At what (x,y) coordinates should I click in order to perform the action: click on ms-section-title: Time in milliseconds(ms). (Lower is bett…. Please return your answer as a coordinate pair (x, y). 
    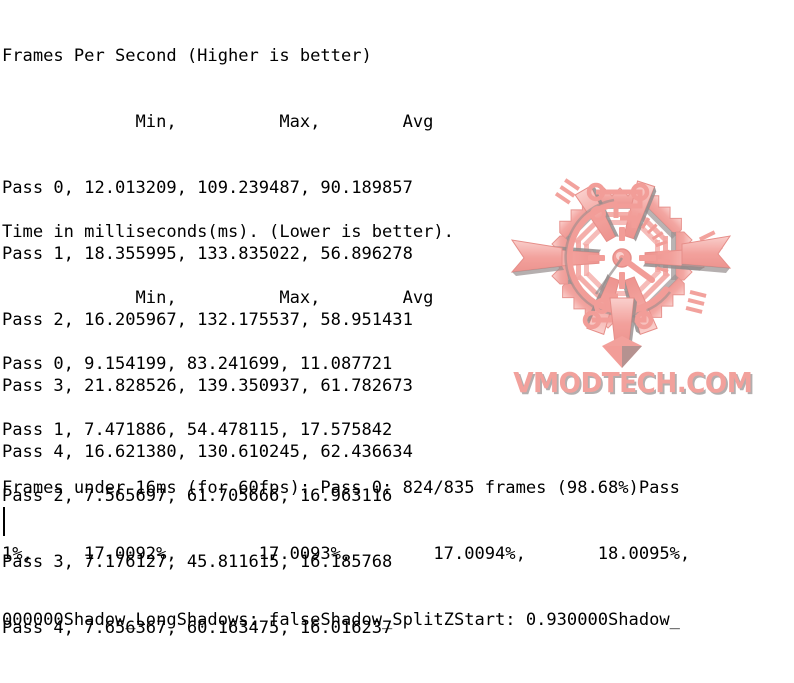
    Looking at the image, I should click on (228, 232).